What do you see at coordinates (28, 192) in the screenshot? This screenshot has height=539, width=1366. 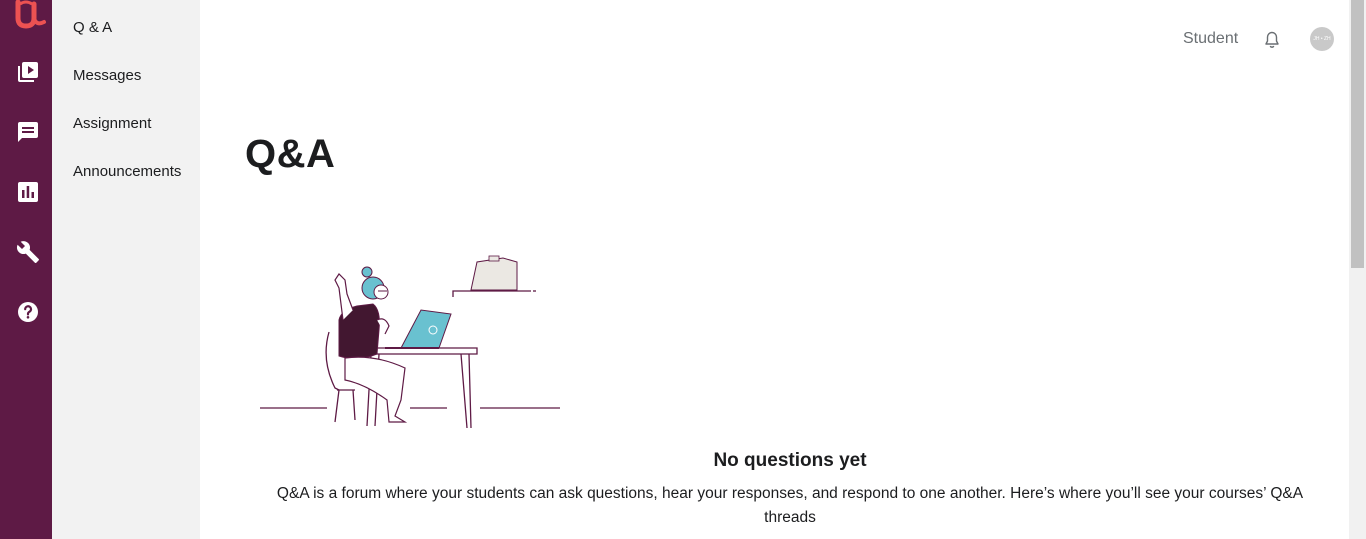 I see `bar-chart-icon` at bounding box center [28, 192].